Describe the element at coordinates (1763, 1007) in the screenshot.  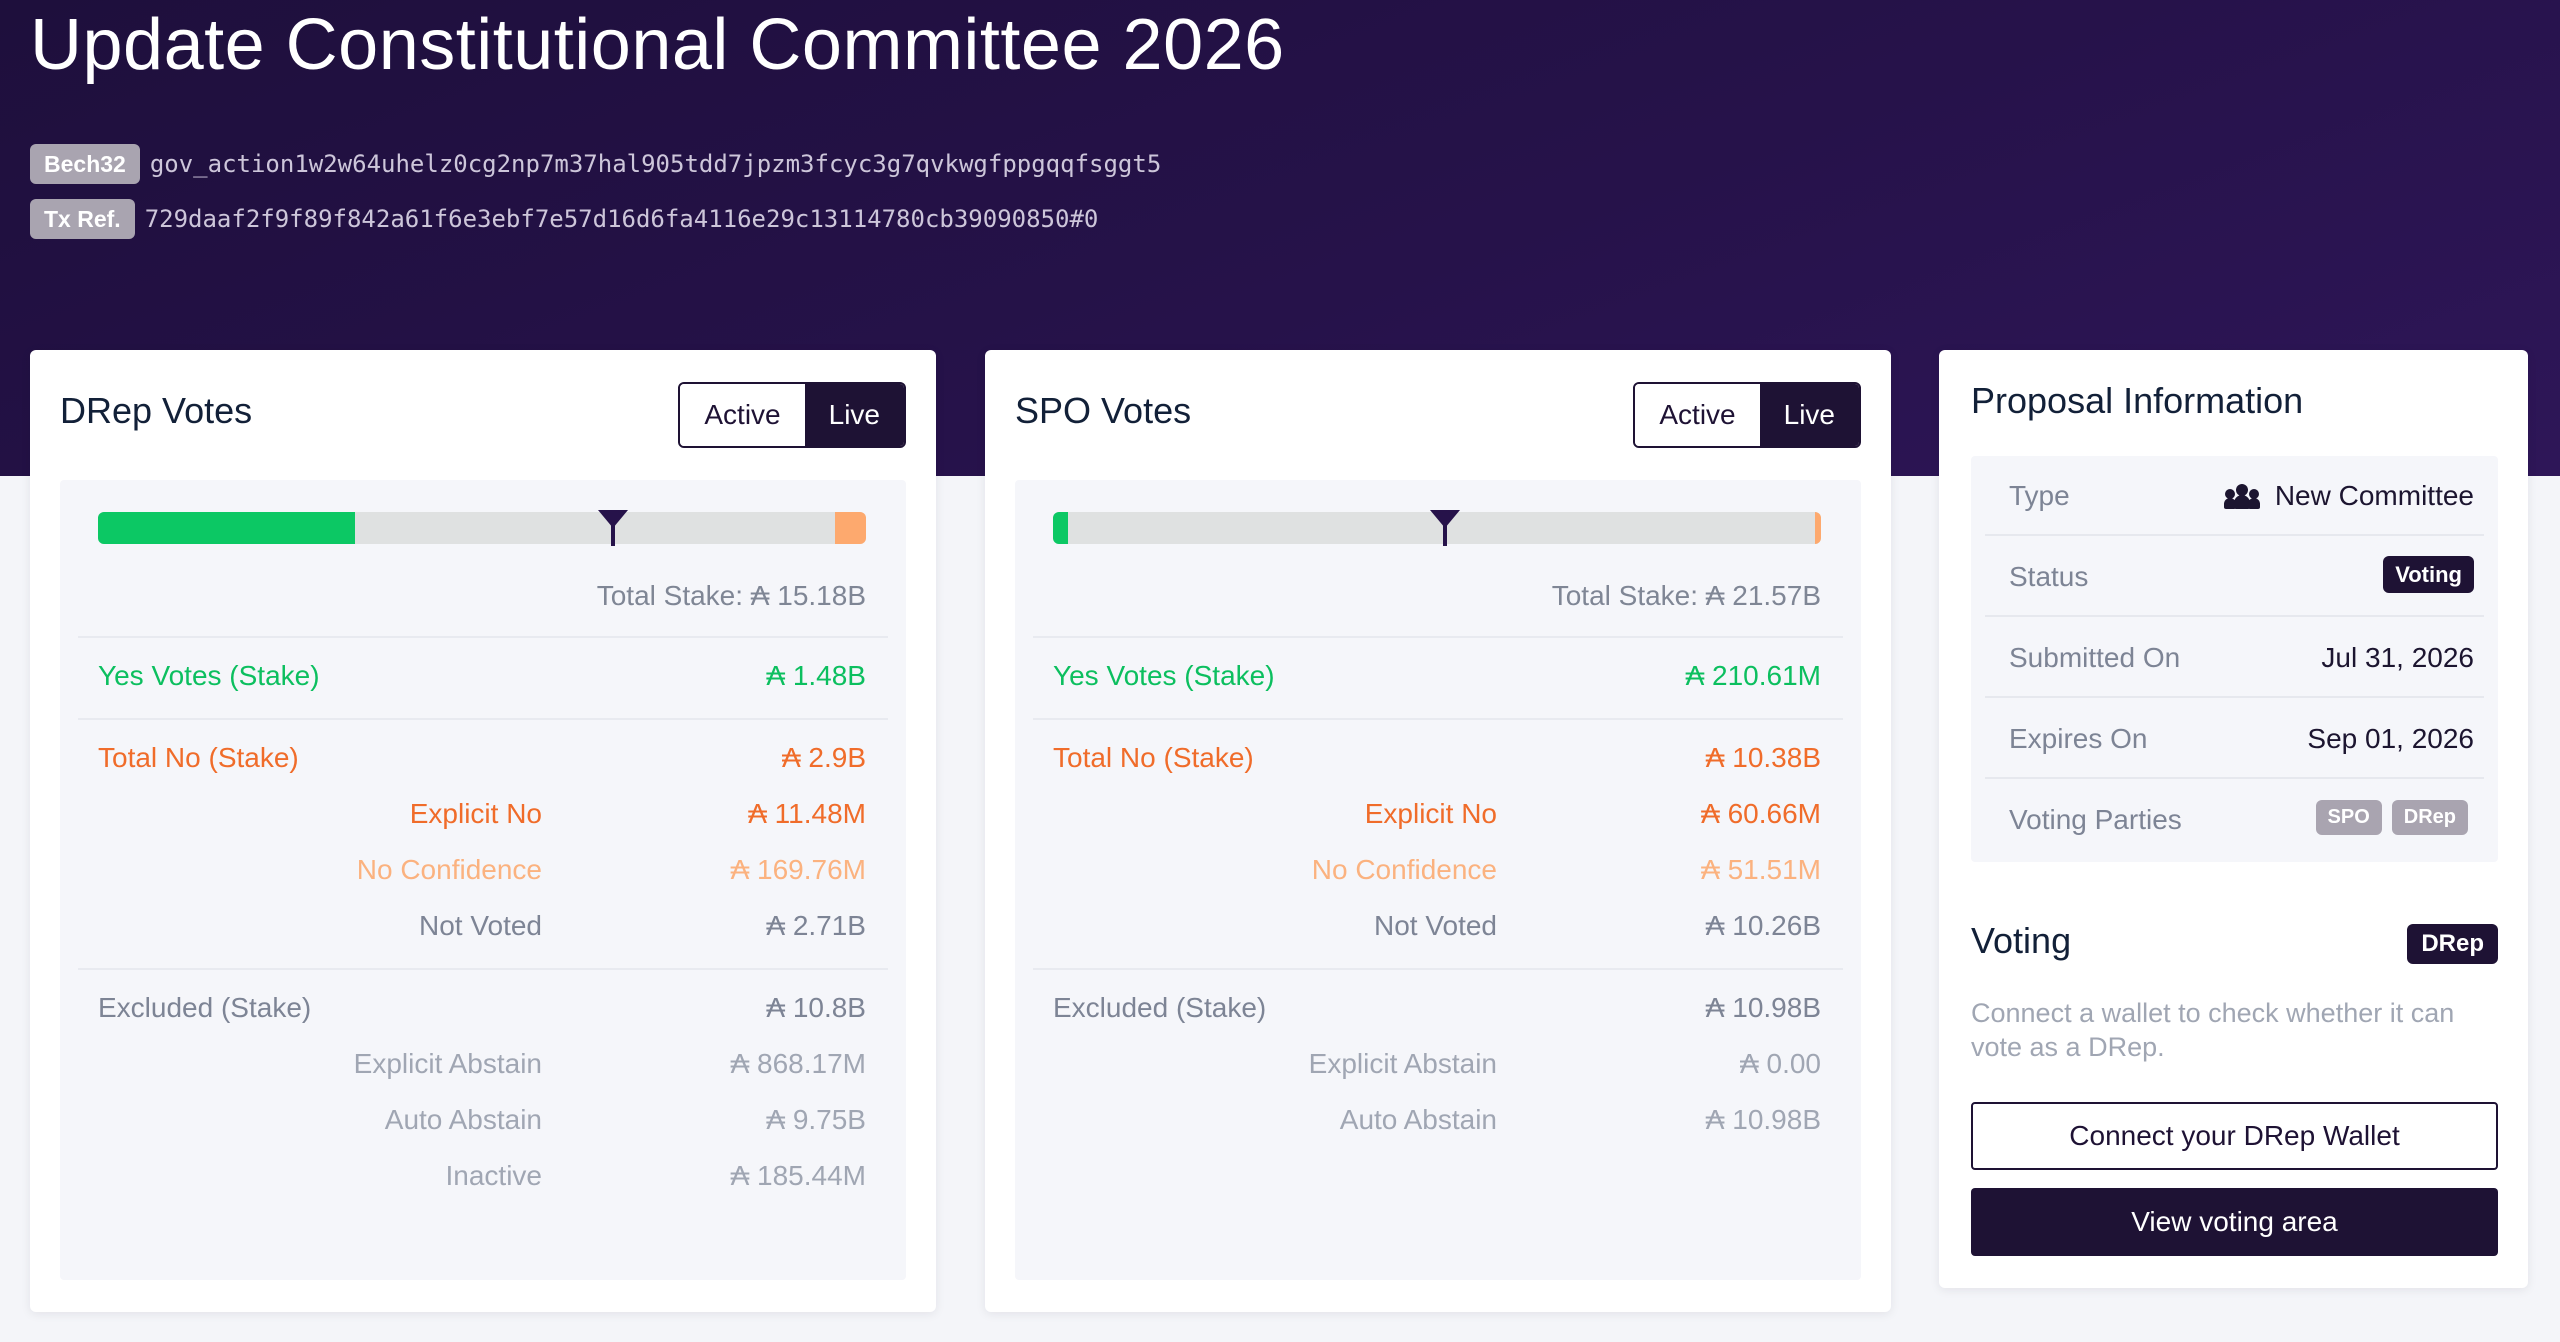
I see `spo-excluded-value: ₳ 10.98B` at that location.